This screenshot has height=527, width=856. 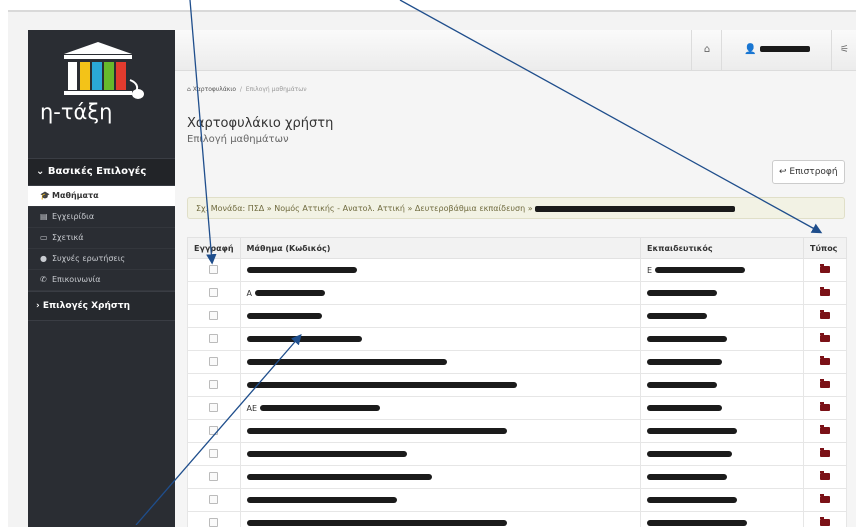 I want to click on logo-icon, so click(x=102, y=70).